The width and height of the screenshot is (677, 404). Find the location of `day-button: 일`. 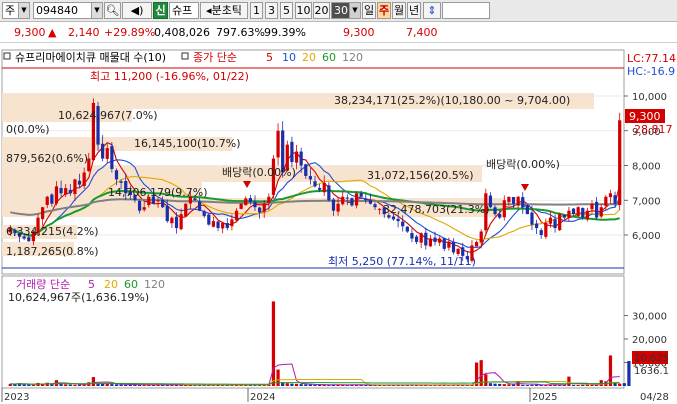

day-button: 일 is located at coordinates (369, 10).